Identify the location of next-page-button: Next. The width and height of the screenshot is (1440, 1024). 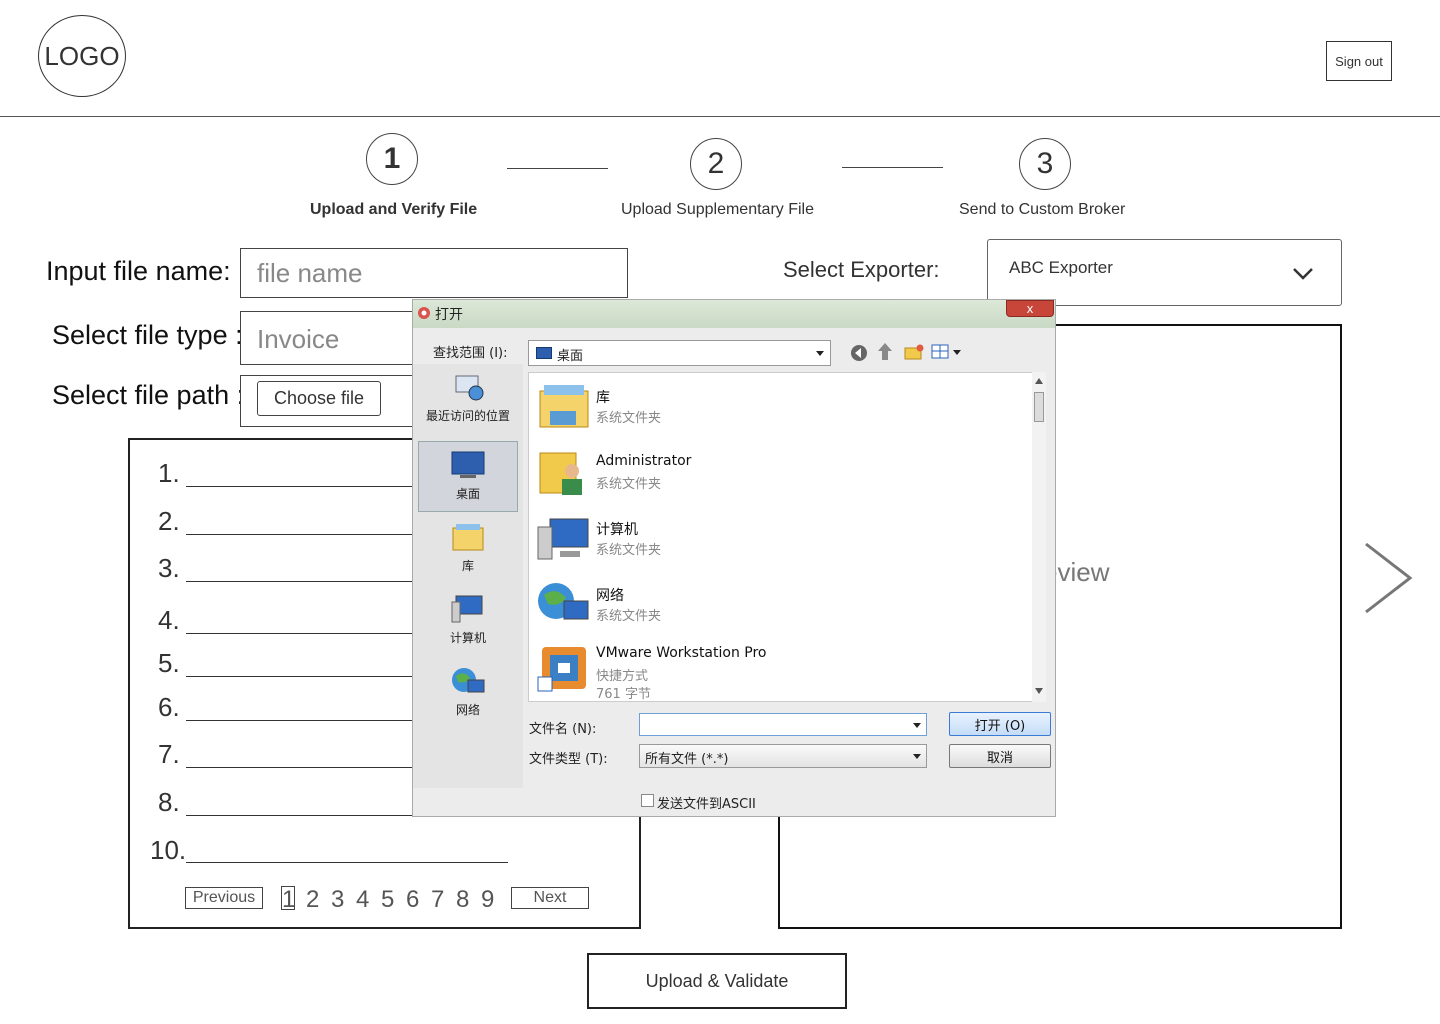
(550, 898).